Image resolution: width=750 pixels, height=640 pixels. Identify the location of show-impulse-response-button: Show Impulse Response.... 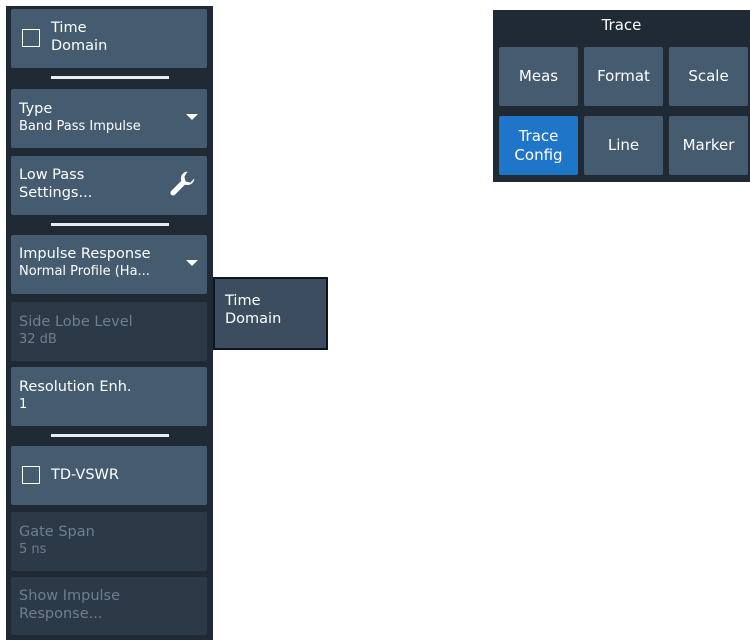
(109, 606).